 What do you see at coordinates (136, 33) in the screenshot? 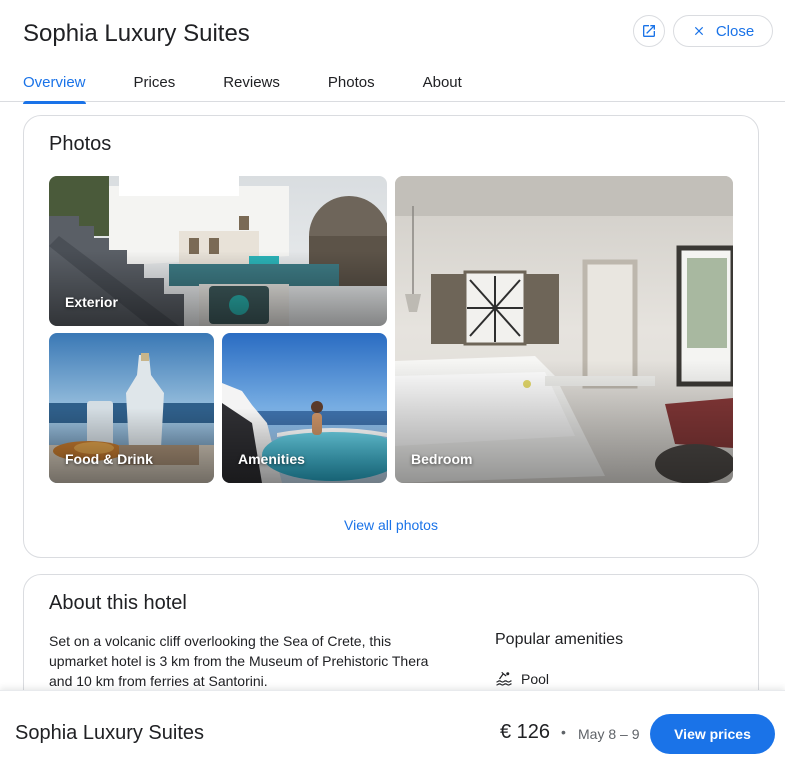
I see `hotel-title: Sophia Luxury Suites` at bounding box center [136, 33].